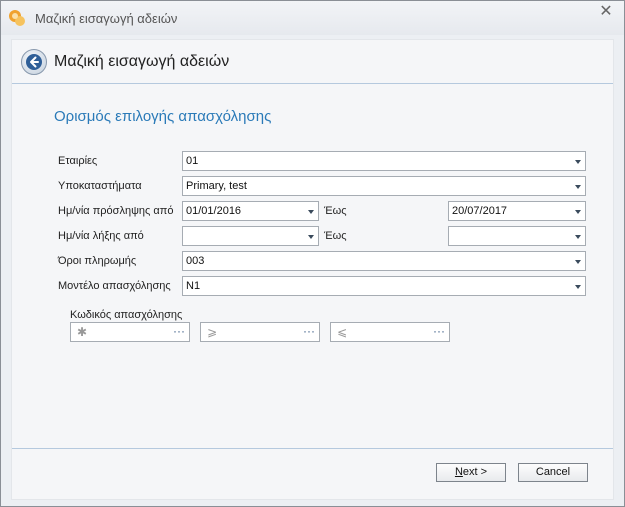 The width and height of the screenshot is (625, 507). Describe the element at coordinates (480, 211) in the screenshot. I see `hire-date-to-value: 20/07/2017` at that location.